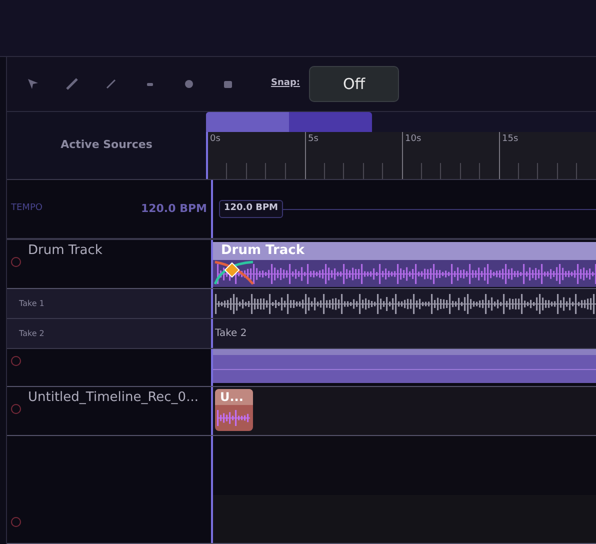 The image size is (596, 544). I want to click on column-header: Active Sources, so click(106, 145).